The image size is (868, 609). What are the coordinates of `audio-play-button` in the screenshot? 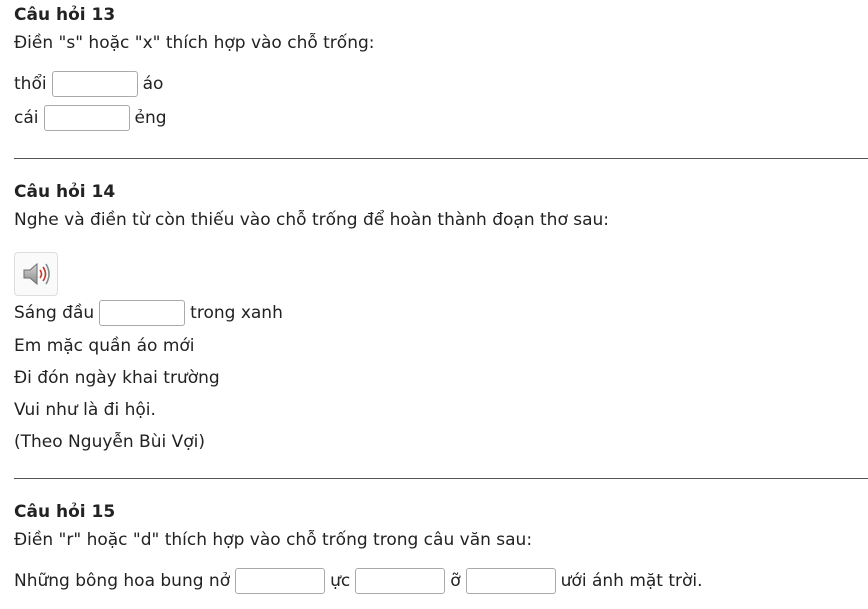 It's located at (36, 274).